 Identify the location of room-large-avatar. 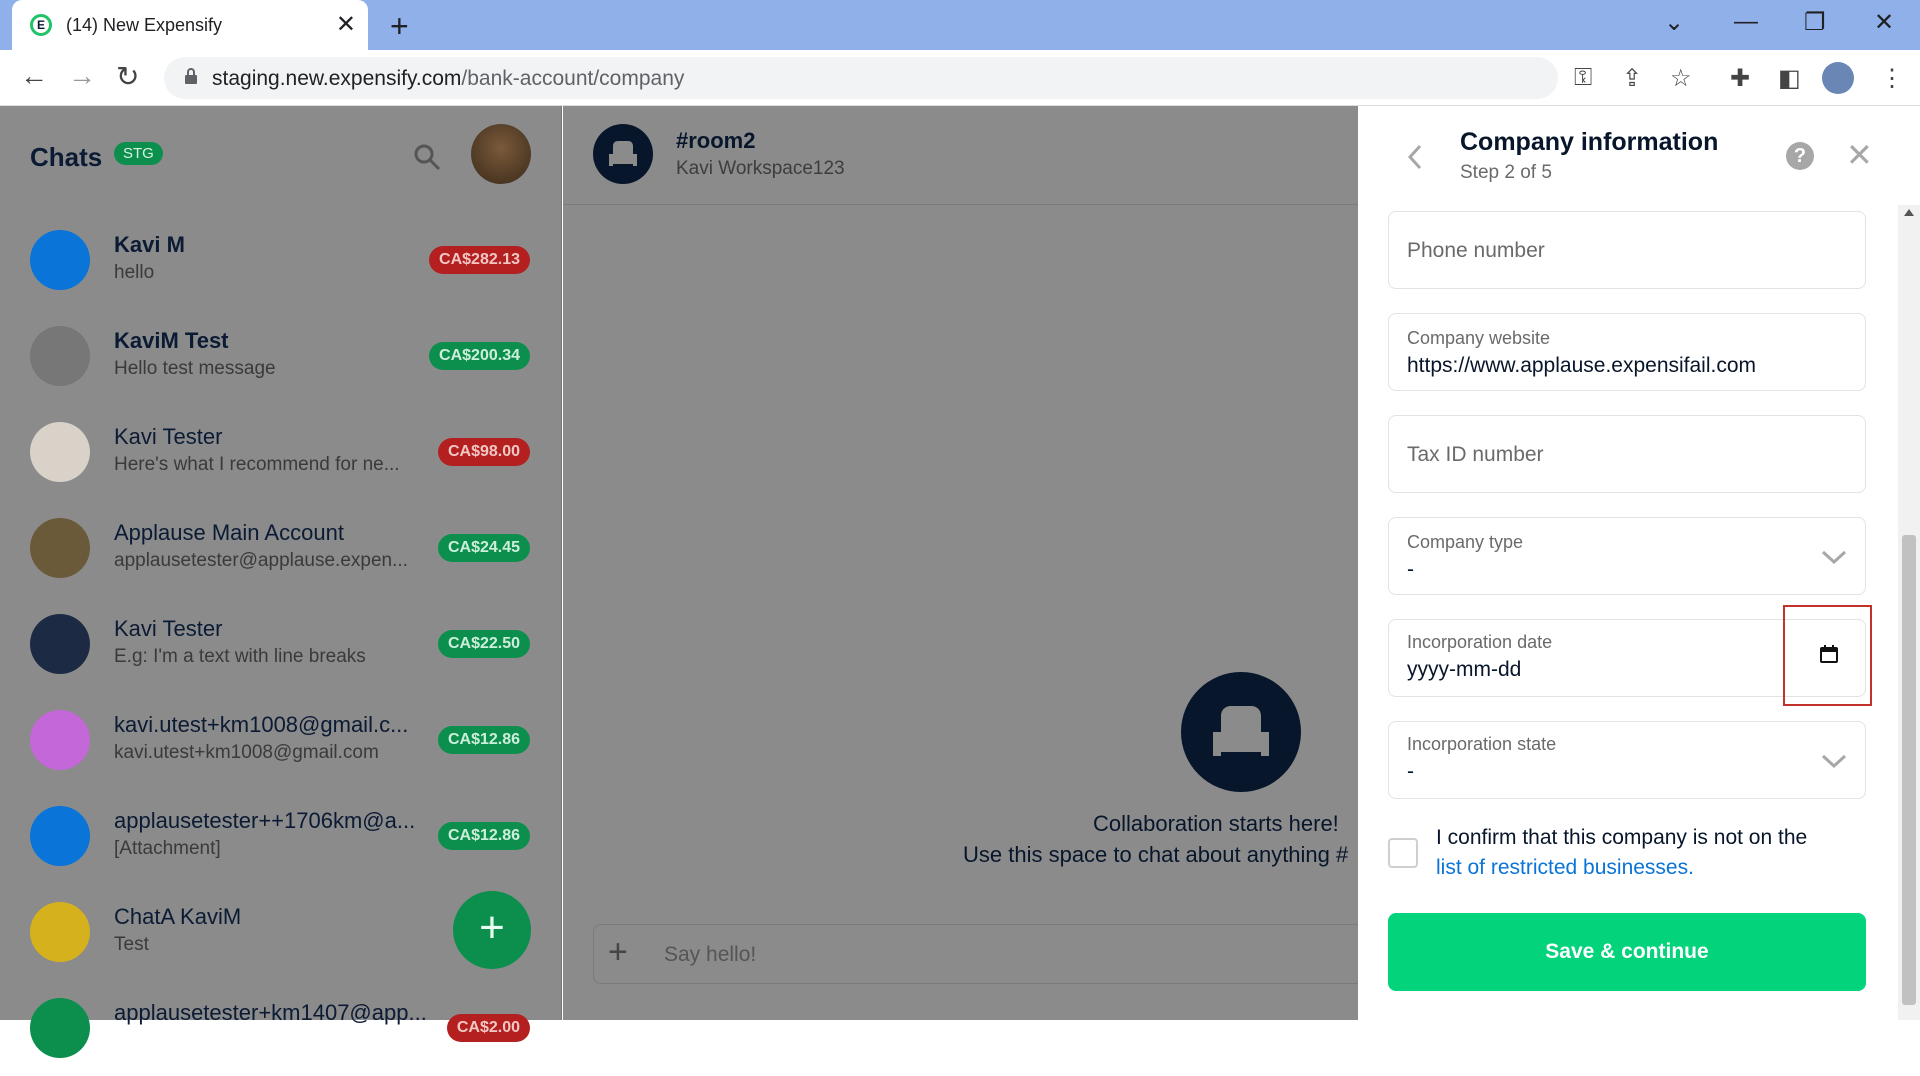
(1241, 732).